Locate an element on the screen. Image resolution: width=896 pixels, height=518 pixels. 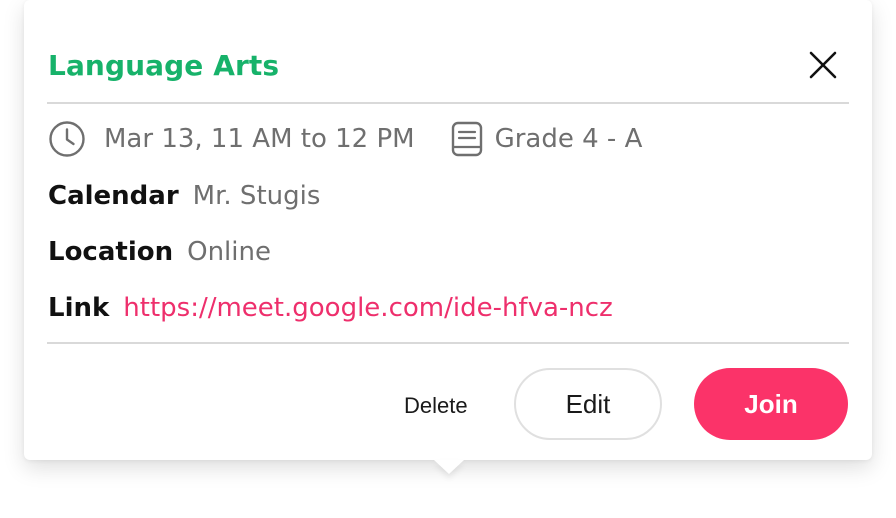
location-value: Online is located at coordinates (229, 252).